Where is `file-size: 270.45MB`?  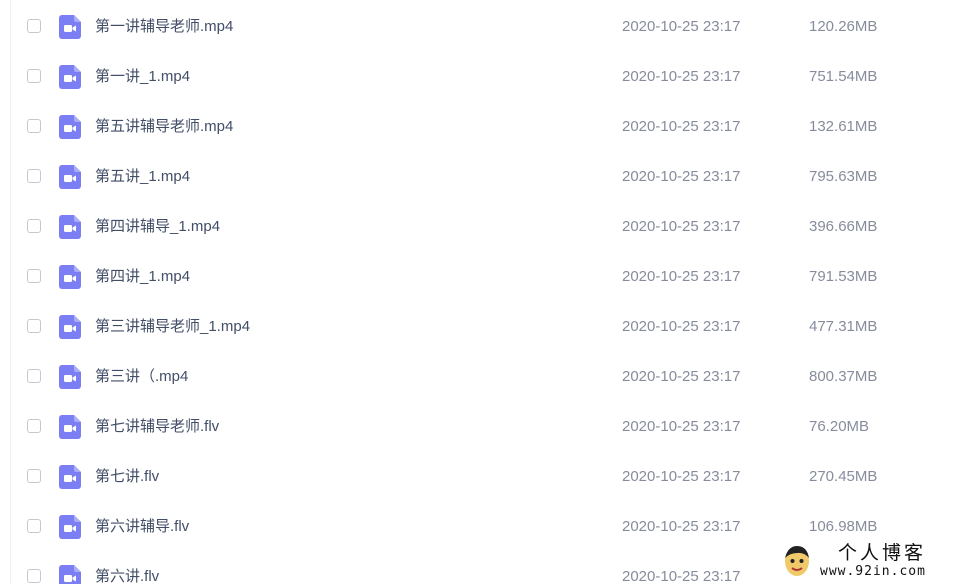
file-size: 270.45MB is located at coordinates (843, 476).